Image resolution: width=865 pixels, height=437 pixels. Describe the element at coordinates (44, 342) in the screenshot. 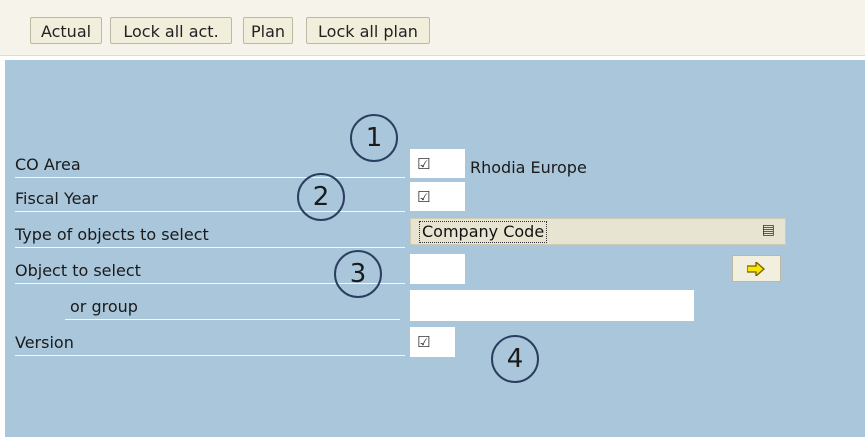

I see `version-label: Version` at that location.